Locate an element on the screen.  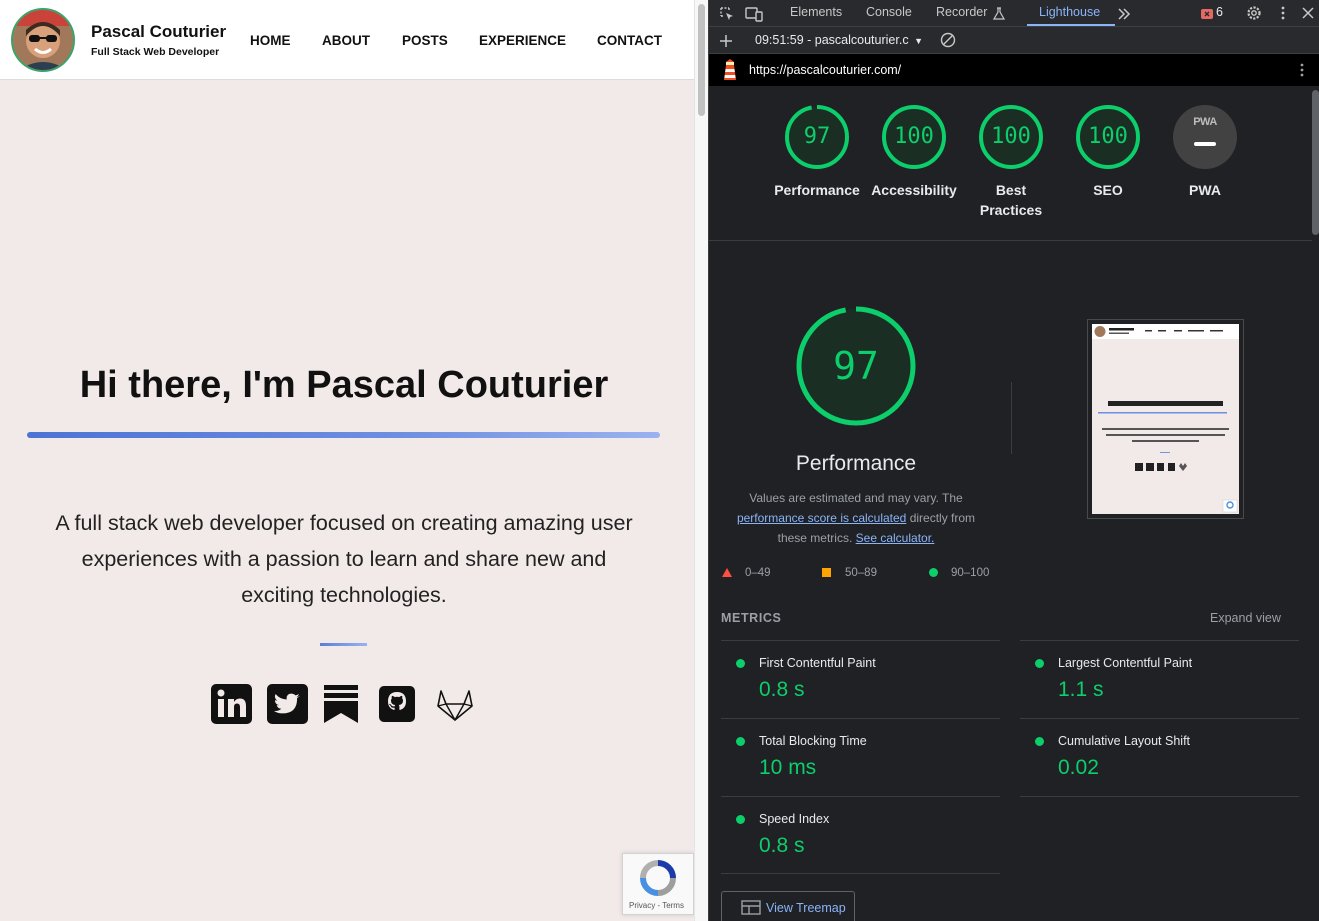
description-text: these metrics. is located at coordinates (815, 538).